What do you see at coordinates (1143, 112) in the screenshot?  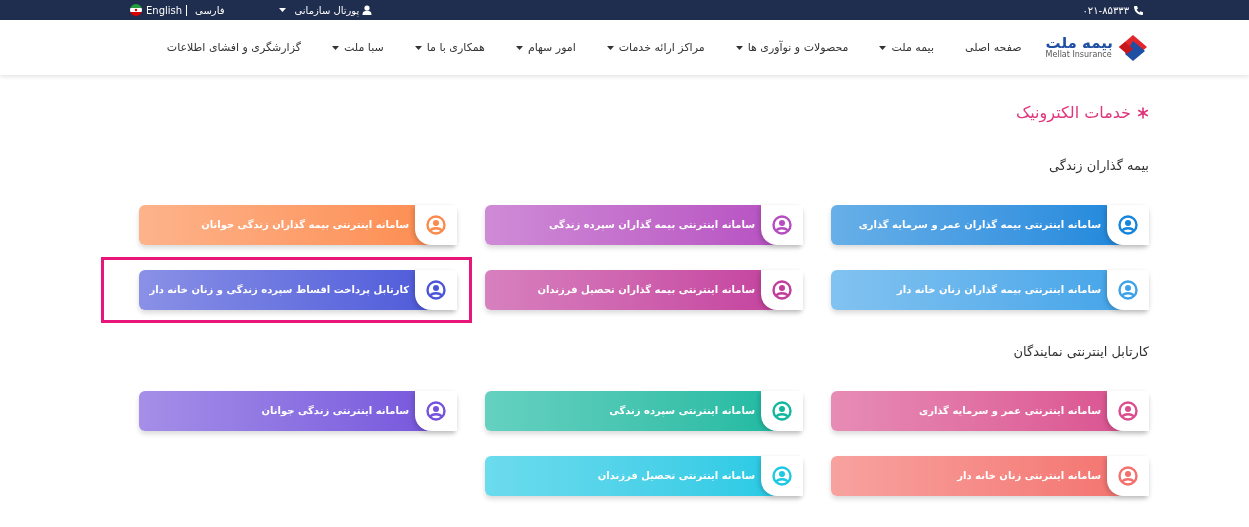 I see `snowflake-icon` at bounding box center [1143, 112].